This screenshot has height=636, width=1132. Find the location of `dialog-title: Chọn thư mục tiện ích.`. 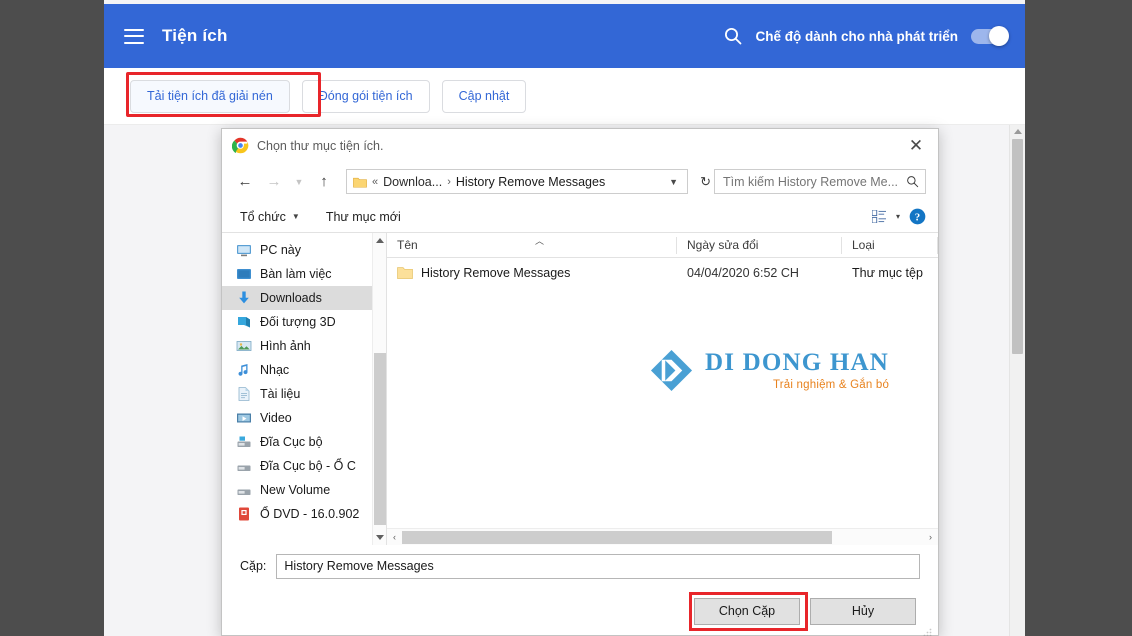

dialog-title: Chọn thư mục tiện ích. is located at coordinates (320, 145).